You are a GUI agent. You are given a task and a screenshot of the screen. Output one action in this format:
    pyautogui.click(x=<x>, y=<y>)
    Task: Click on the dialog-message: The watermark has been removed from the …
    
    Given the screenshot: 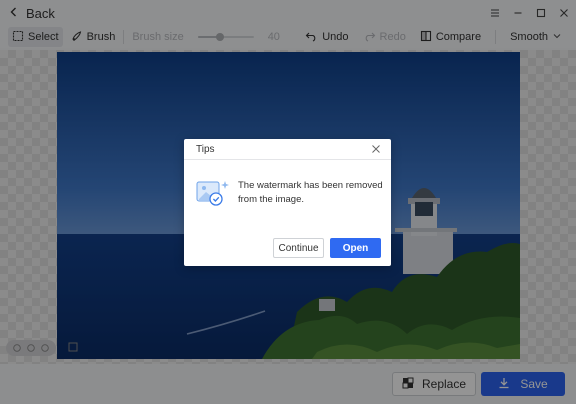 What is the action you would take?
    pyautogui.click(x=310, y=192)
    